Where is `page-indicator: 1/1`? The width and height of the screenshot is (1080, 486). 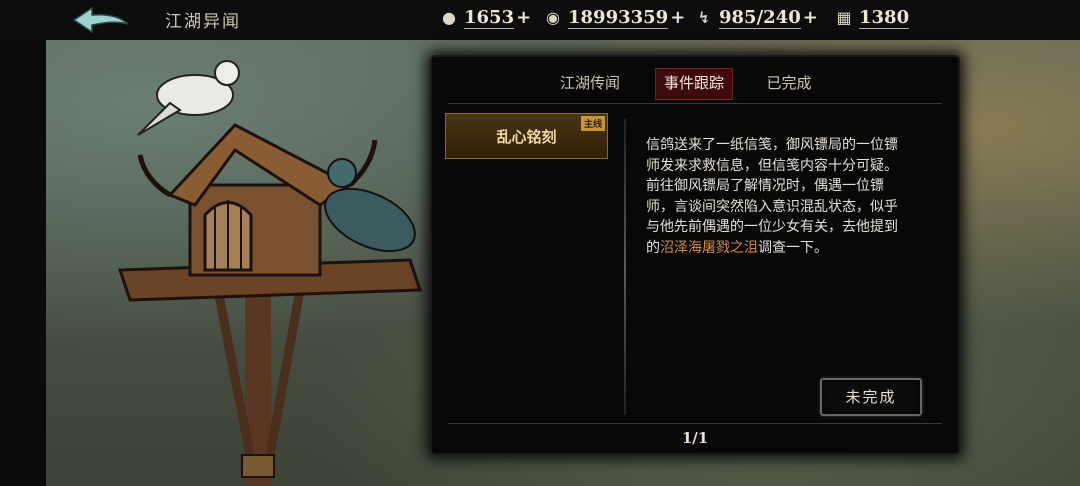 page-indicator: 1/1 is located at coordinates (695, 438).